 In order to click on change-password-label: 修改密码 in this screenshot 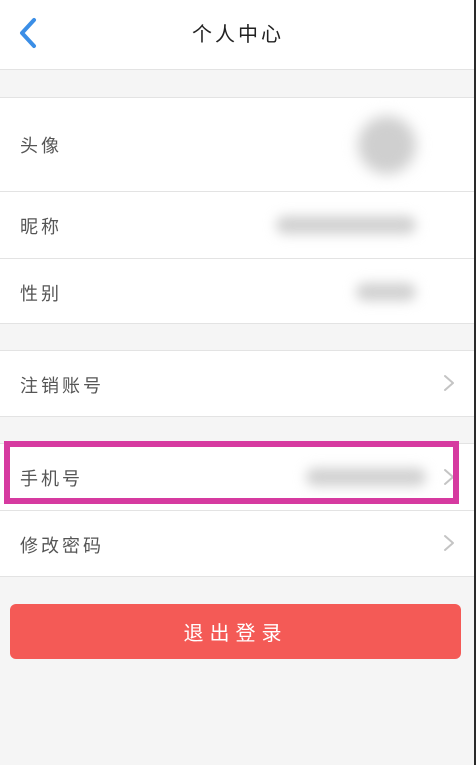, I will do `click(62, 546)`.